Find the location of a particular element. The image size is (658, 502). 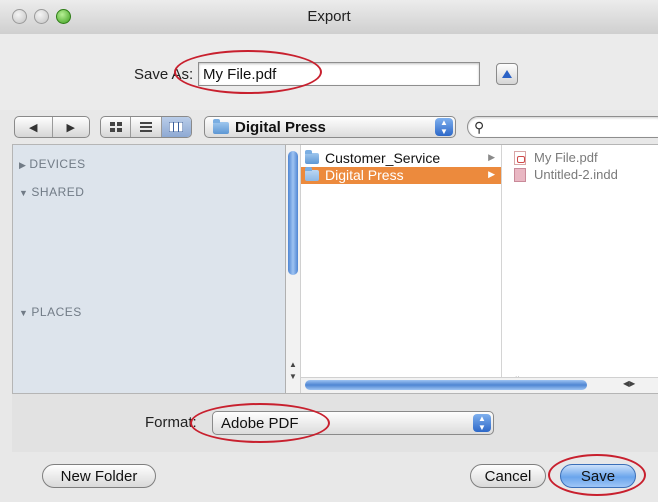

title-bar: Export is located at coordinates (329, 17).